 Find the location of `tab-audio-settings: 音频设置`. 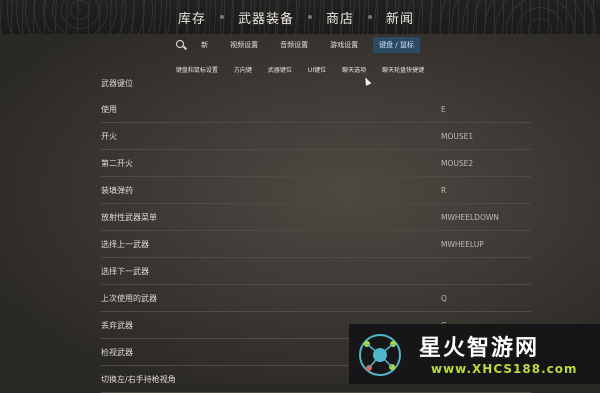

tab-audio-settings: 音频设置 is located at coordinates (294, 45).